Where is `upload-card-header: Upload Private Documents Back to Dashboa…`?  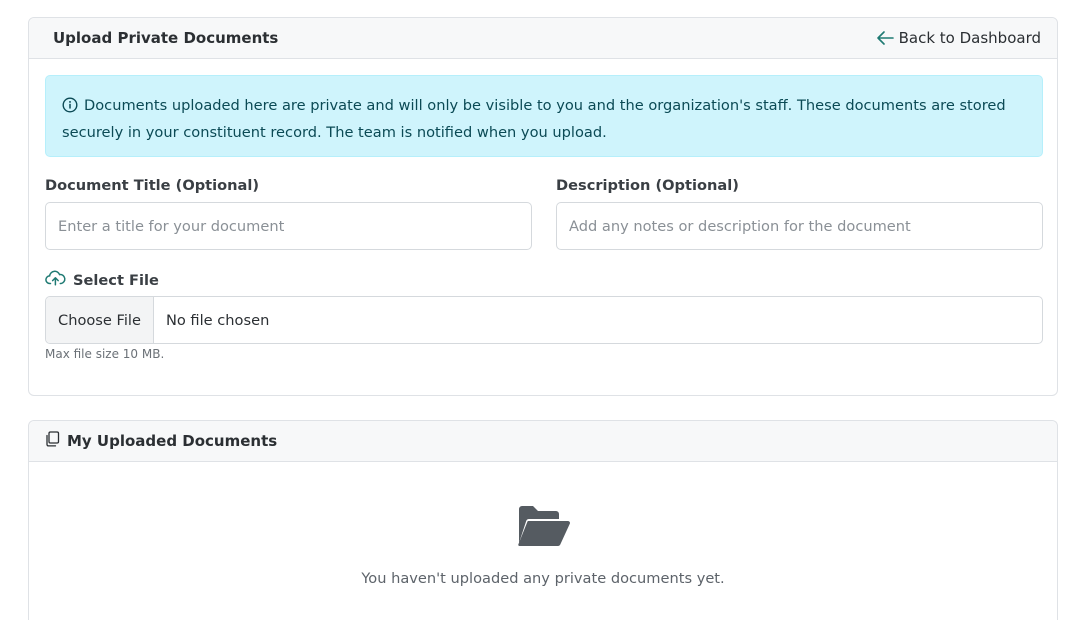 upload-card-header: Upload Private Documents Back to Dashboa… is located at coordinates (543, 38).